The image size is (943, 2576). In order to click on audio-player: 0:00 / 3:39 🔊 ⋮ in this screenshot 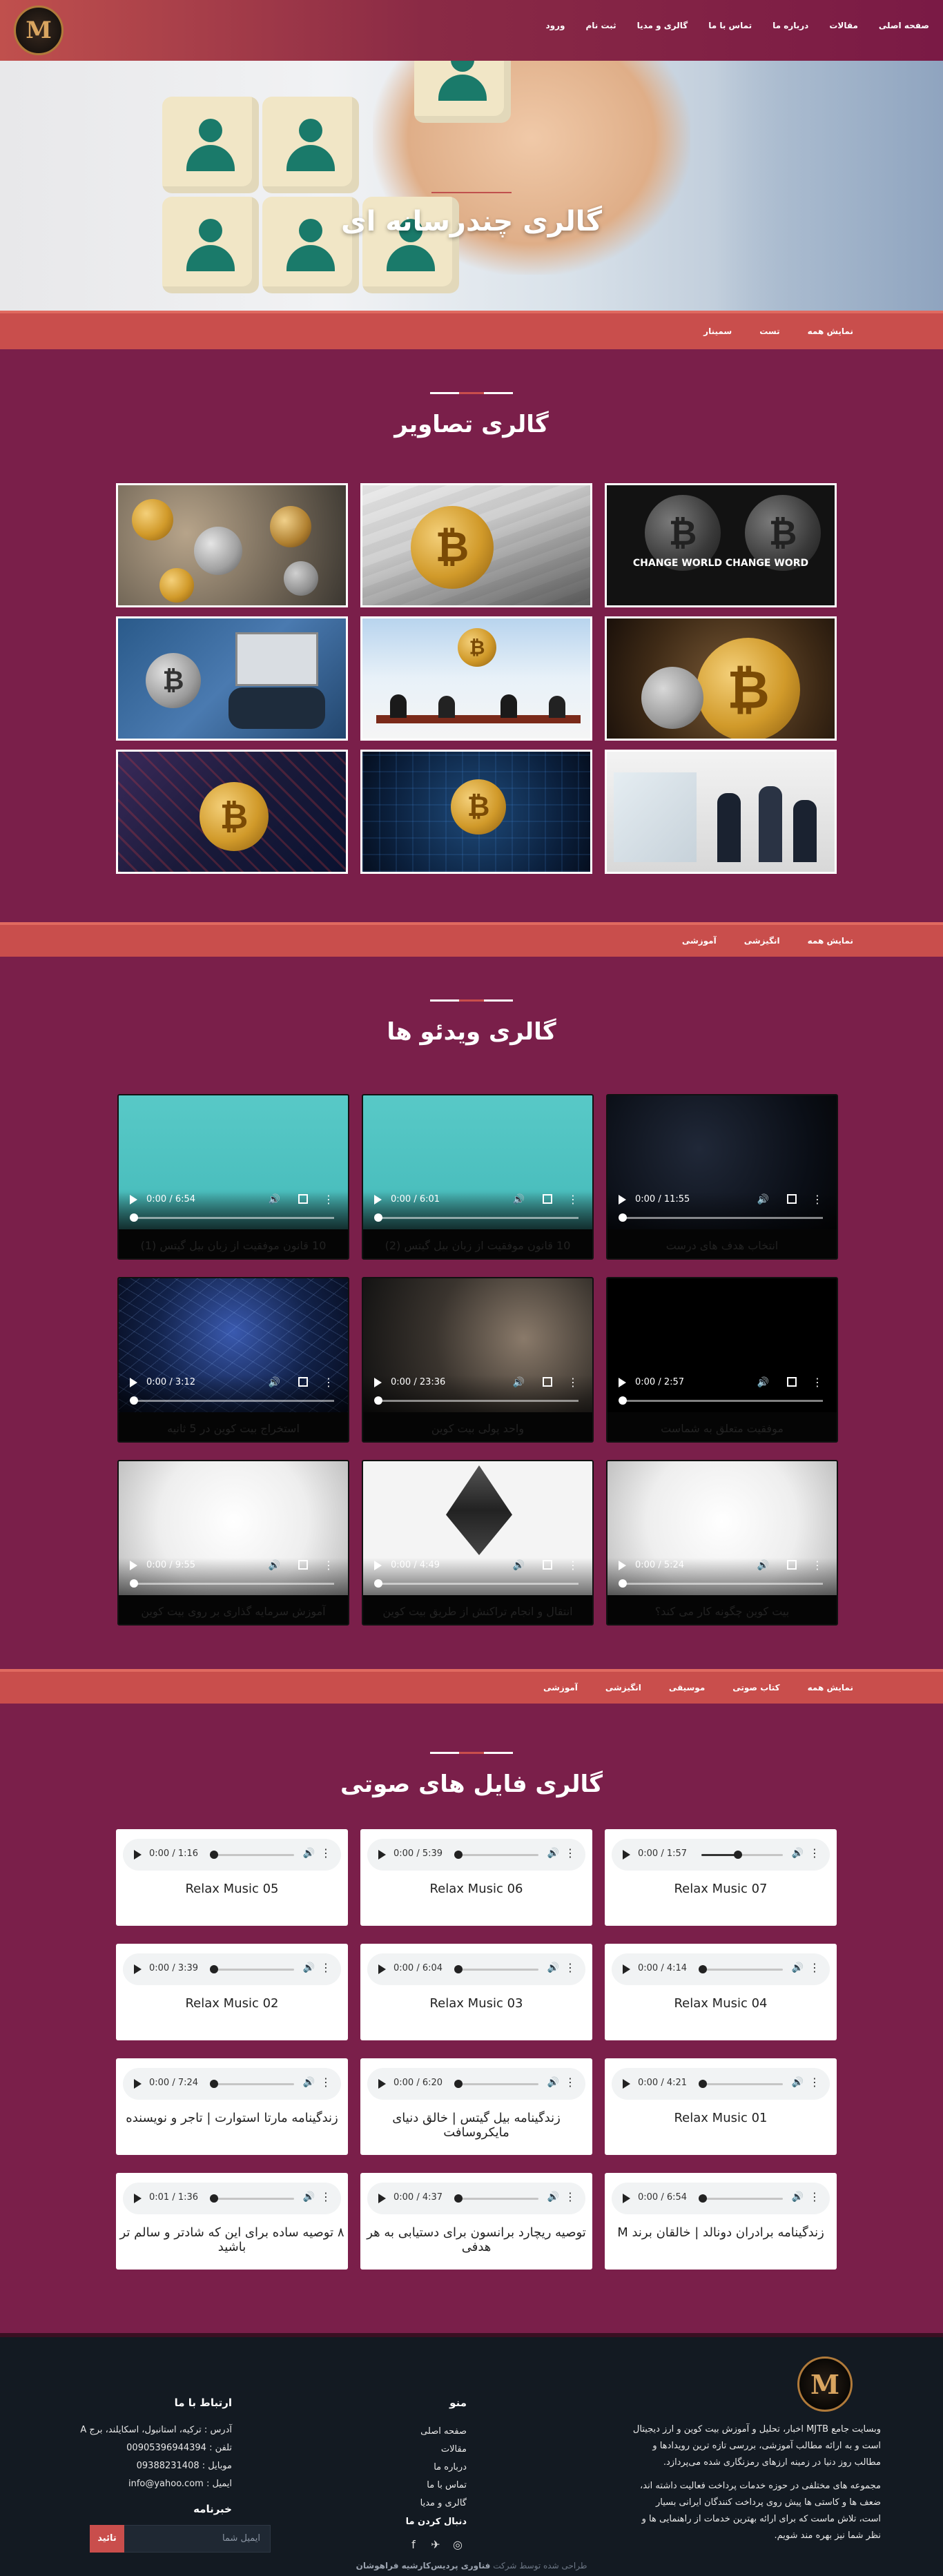, I will do `click(232, 1969)`.